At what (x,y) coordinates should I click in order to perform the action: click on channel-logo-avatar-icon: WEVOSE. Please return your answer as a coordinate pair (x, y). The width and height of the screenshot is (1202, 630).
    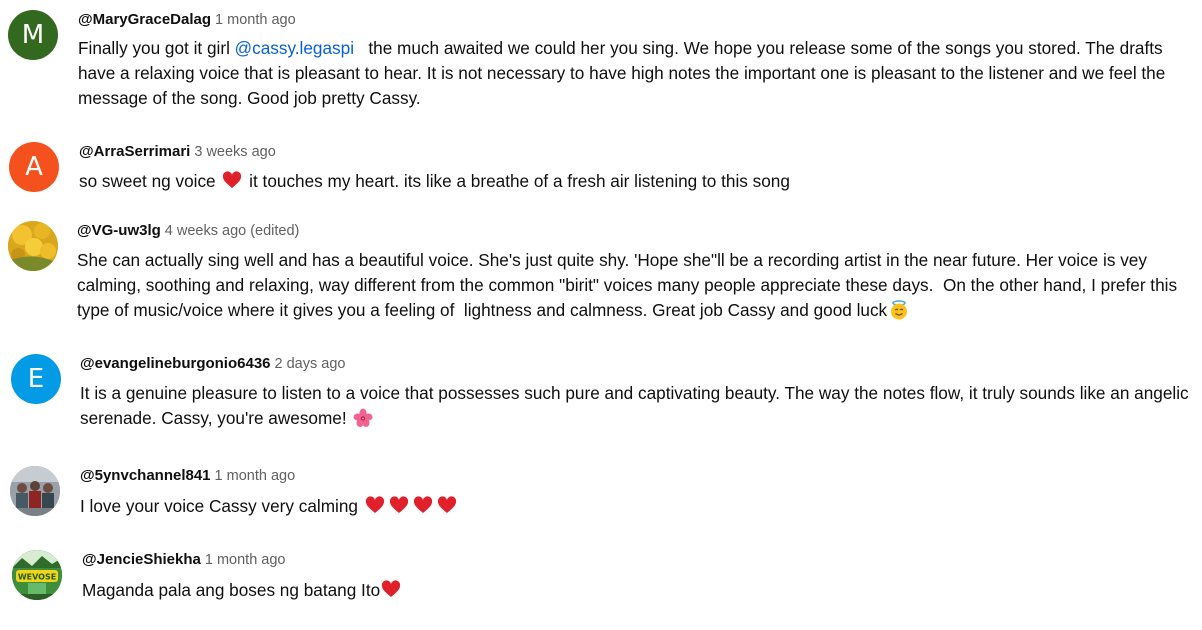
    Looking at the image, I should click on (37, 575).